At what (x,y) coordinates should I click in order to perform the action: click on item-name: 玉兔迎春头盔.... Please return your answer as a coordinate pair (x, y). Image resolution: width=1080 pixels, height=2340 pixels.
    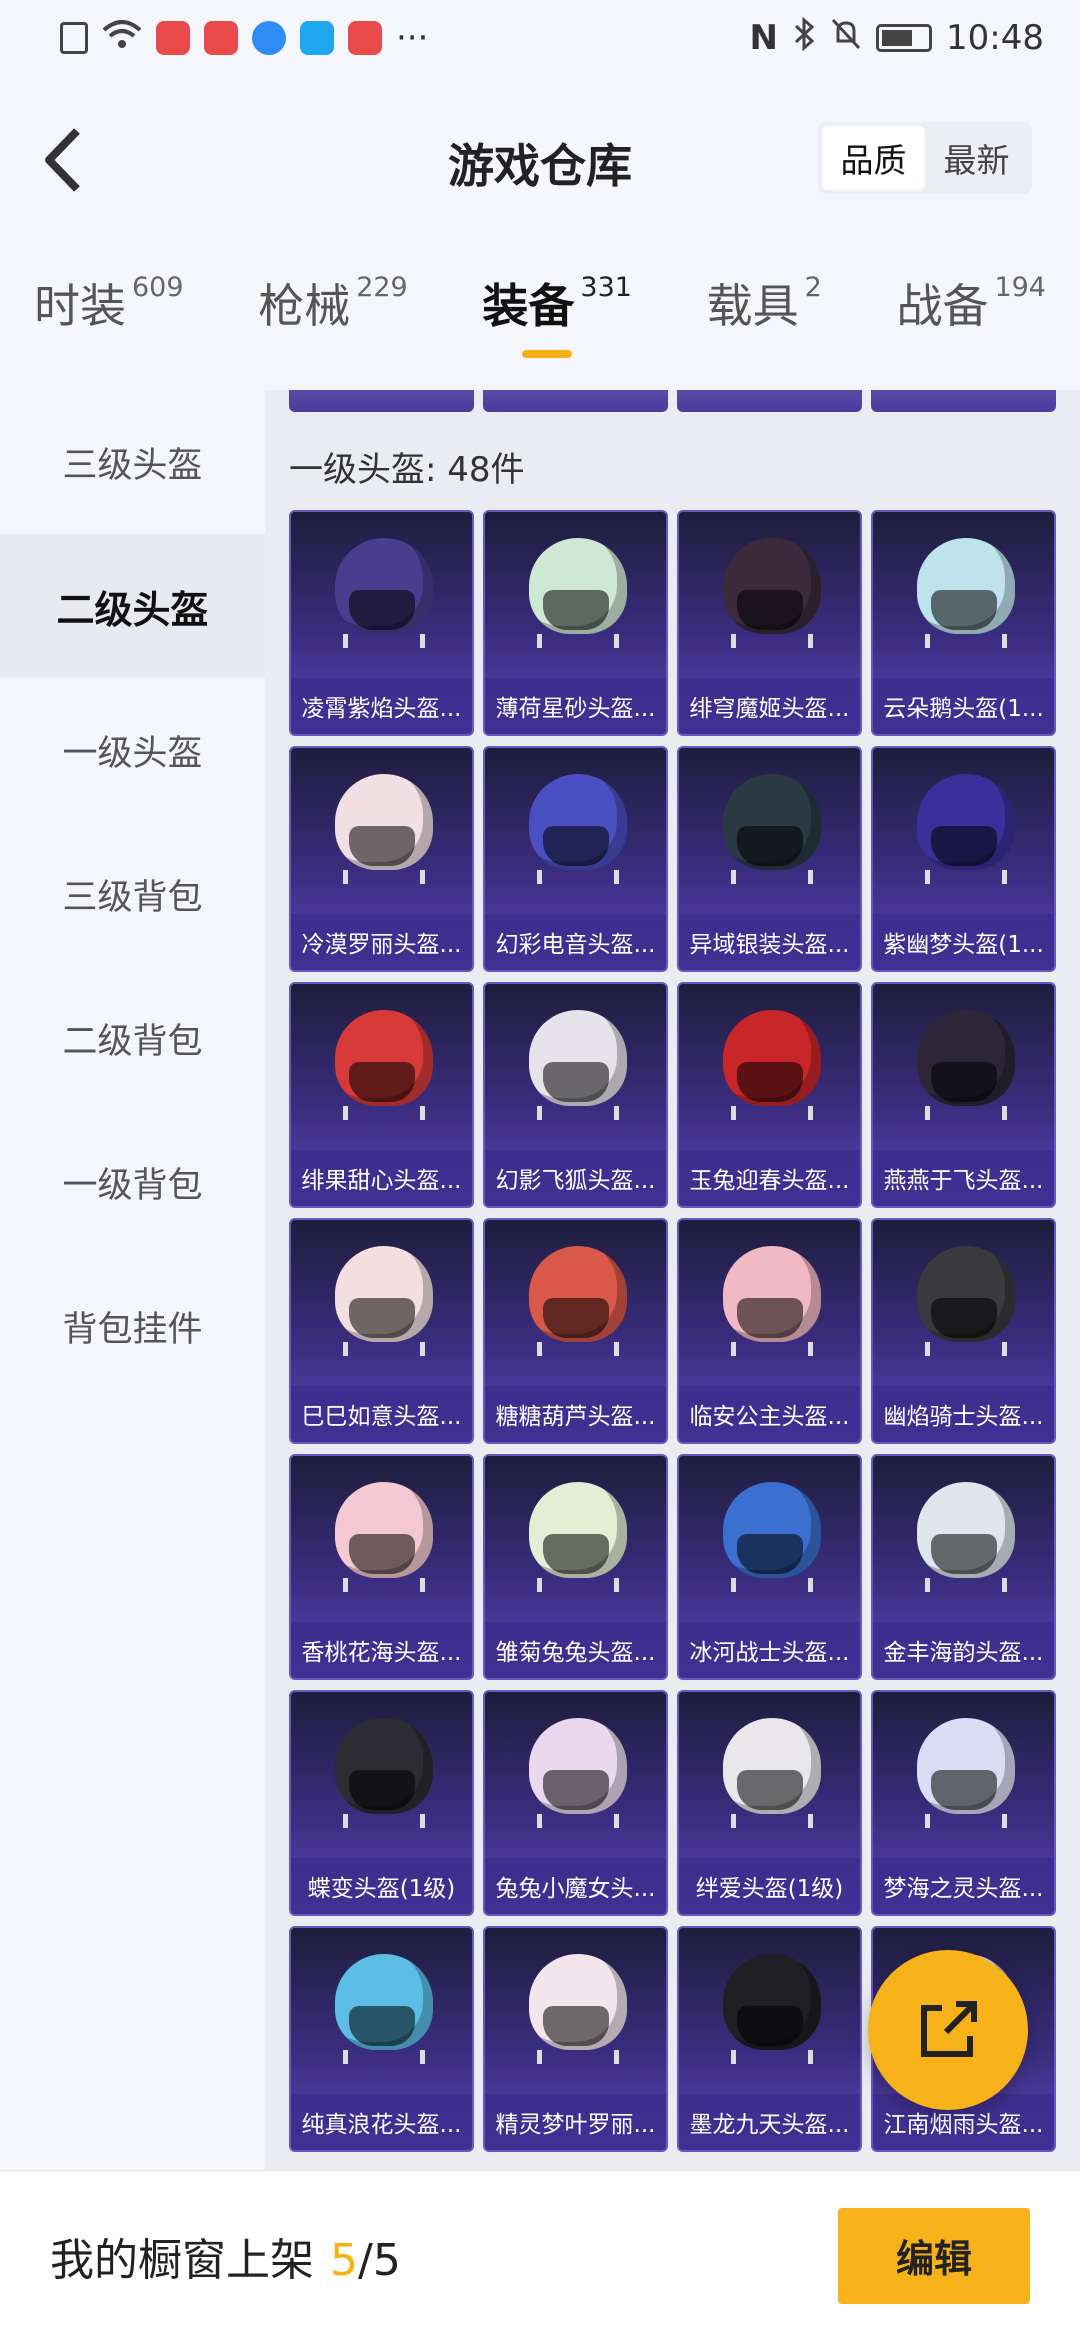
    Looking at the image, I should click on (769, 1178).